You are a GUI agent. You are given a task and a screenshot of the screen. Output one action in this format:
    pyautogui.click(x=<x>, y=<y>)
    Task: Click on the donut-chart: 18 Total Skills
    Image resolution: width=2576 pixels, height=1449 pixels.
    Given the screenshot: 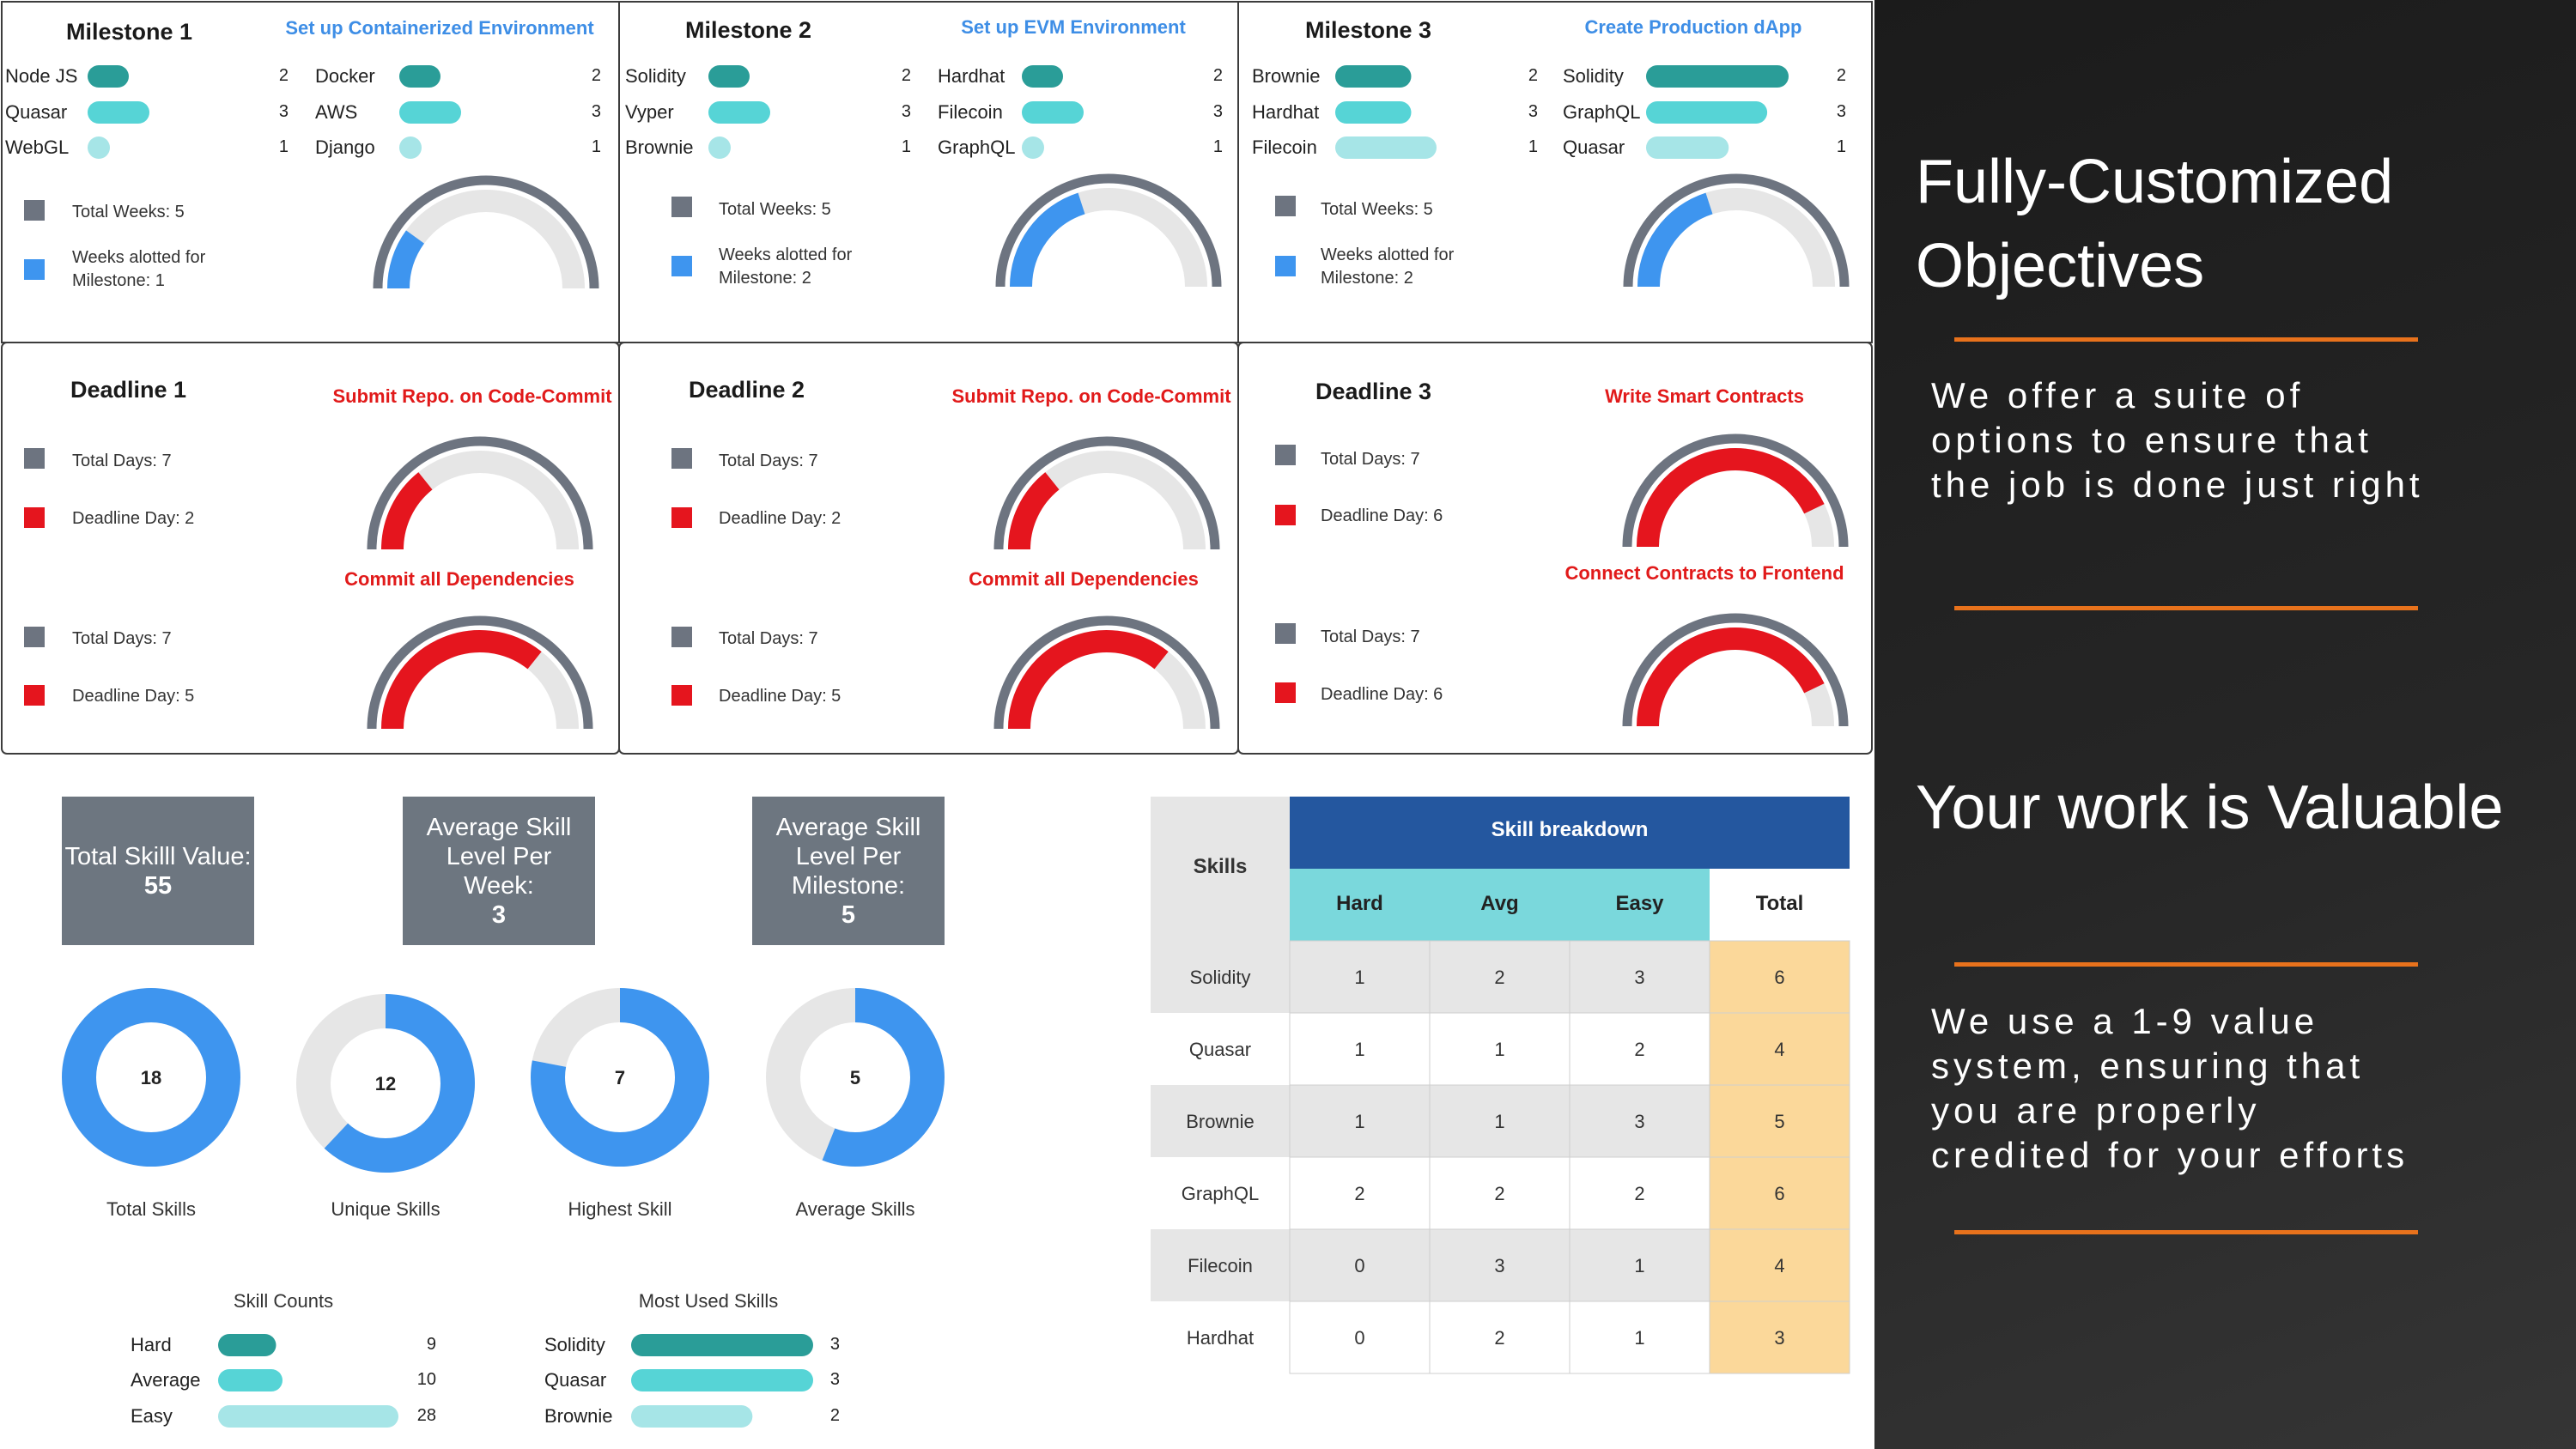 What is the action you would take?
    pyautogui.click(x=151, y=1104)
    